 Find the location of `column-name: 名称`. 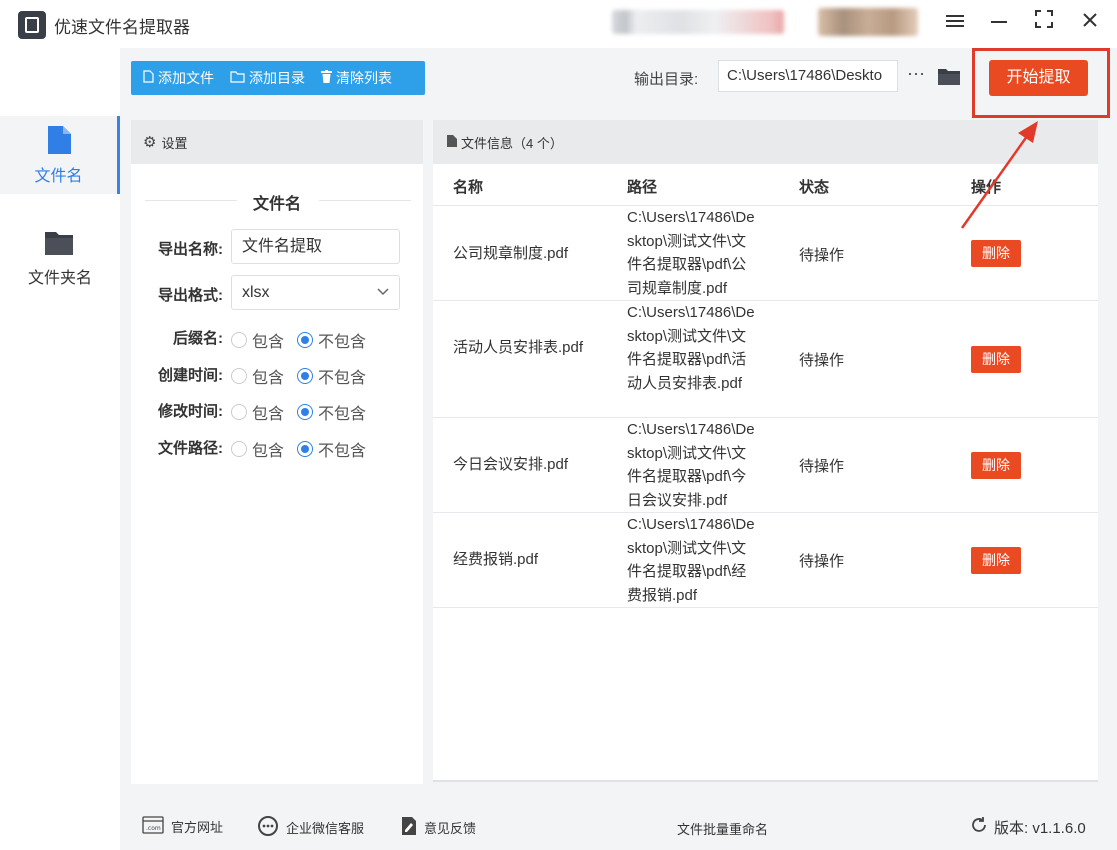

column-name: 名称 is located at coordinates (468, 187).